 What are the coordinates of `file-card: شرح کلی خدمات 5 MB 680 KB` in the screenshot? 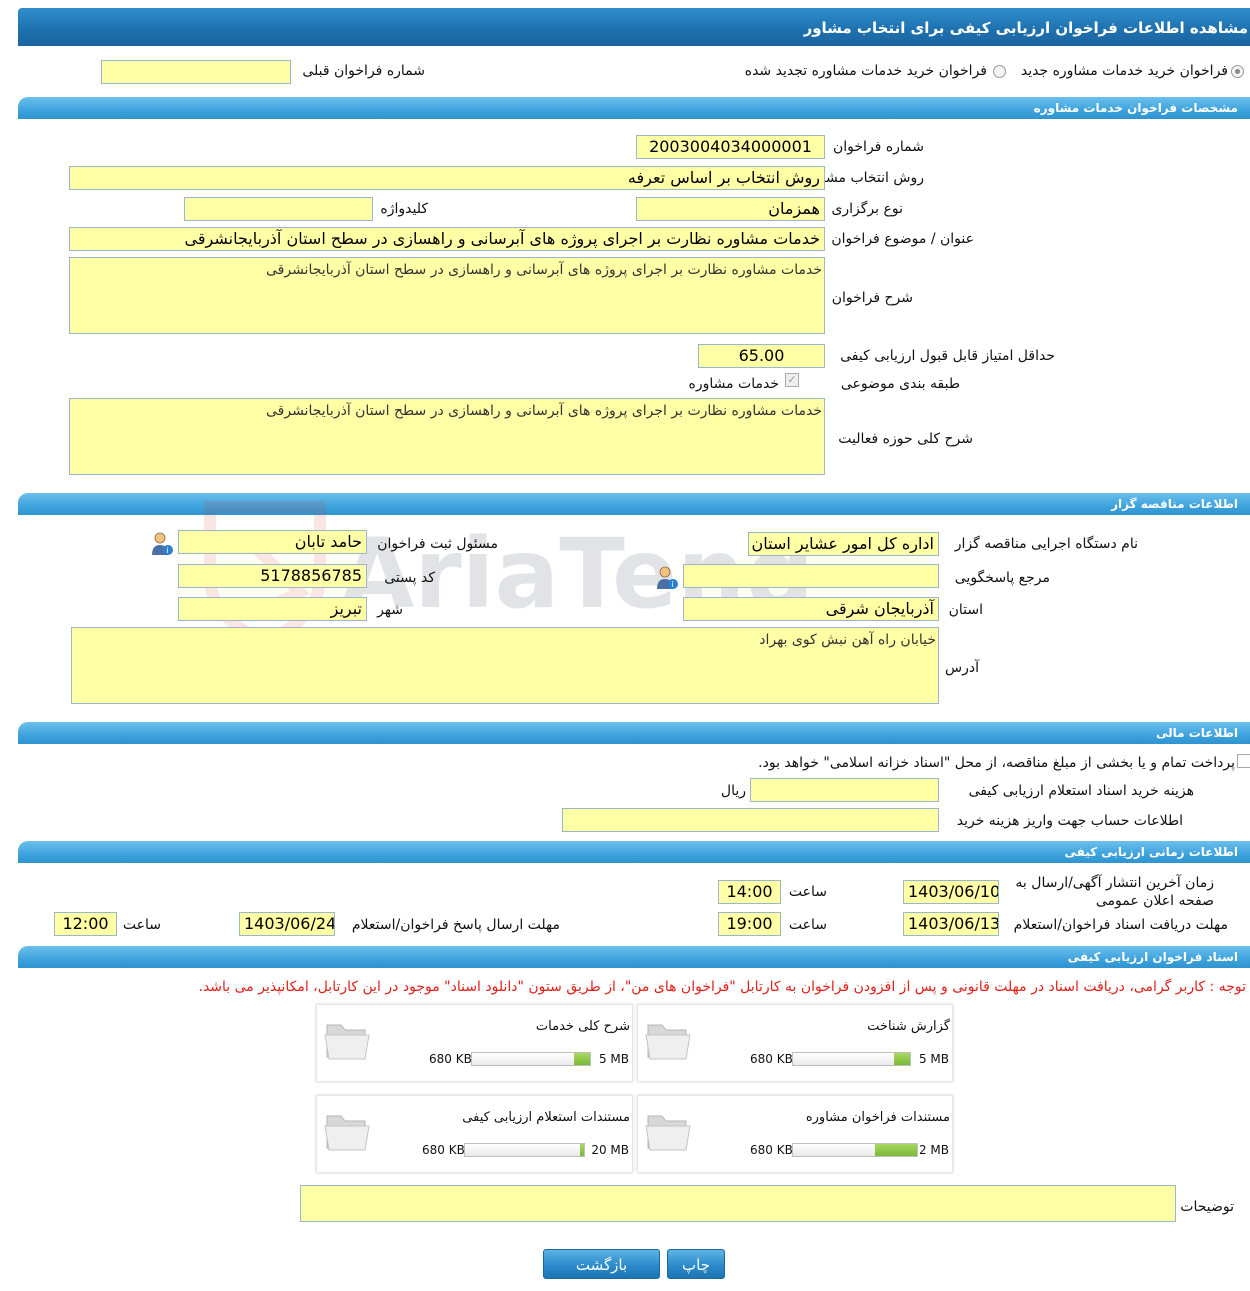 It's located at (474, 1043).